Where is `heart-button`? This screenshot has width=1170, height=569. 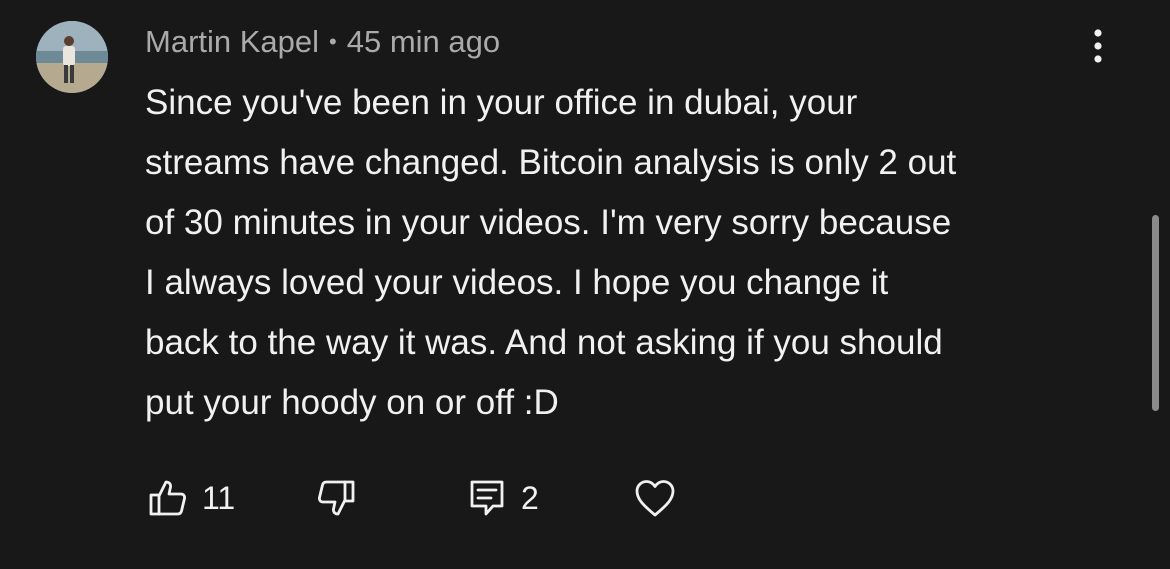 heart-button is located at coordinates (655, 498).